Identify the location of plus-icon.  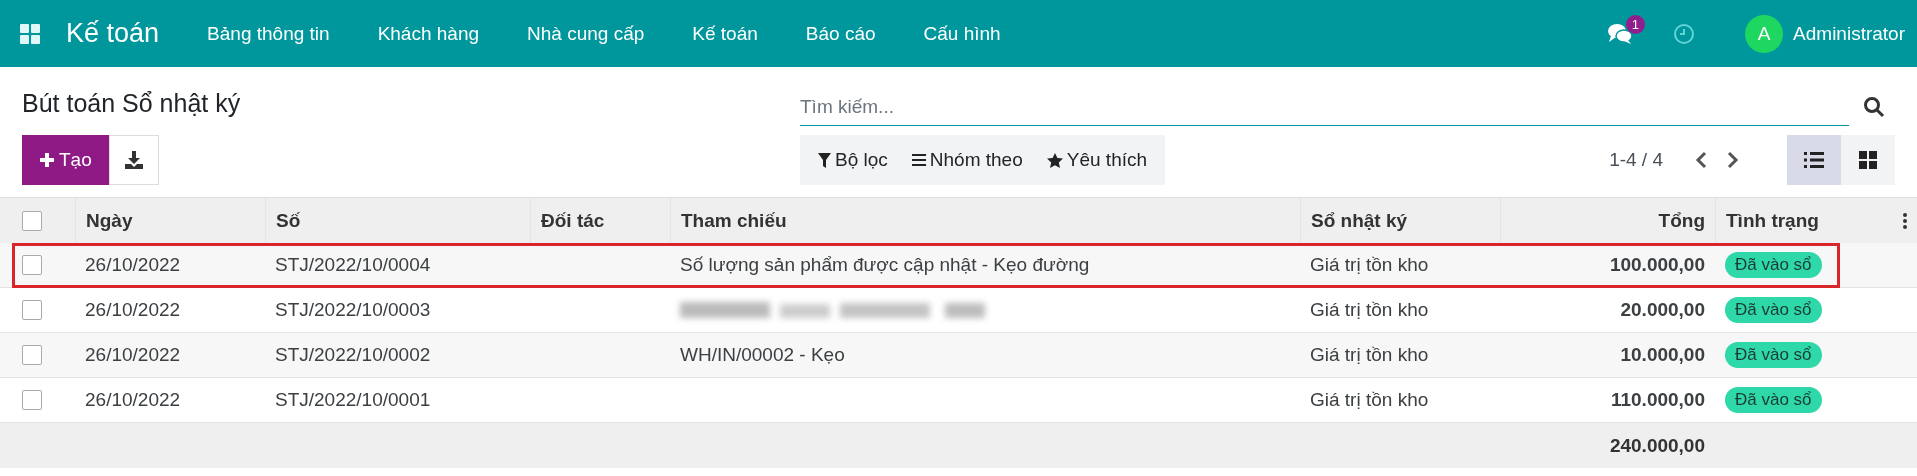
(47, 160).